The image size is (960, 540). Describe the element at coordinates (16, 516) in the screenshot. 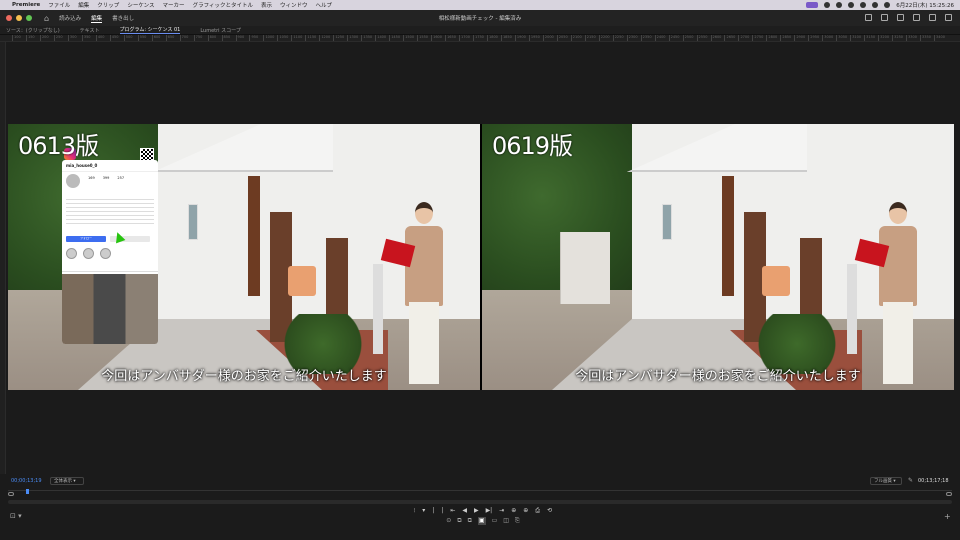

I see `frame-crop-icon: ⊡ ▾` at that location.